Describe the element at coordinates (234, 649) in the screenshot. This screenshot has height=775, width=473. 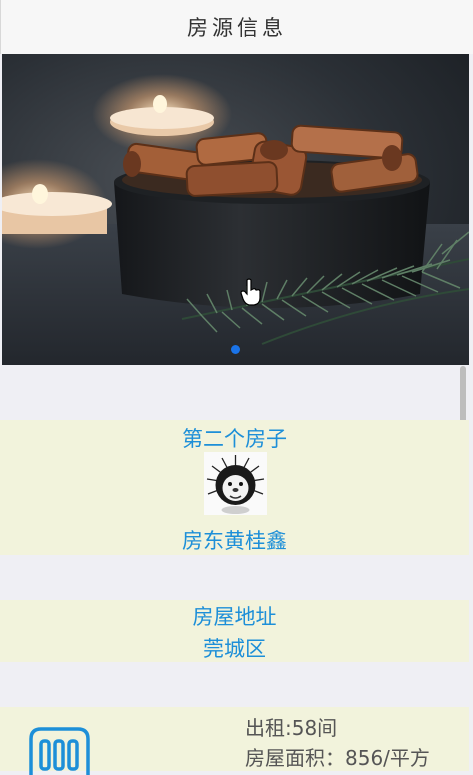
I see `address-value: 莞城区` at that location.